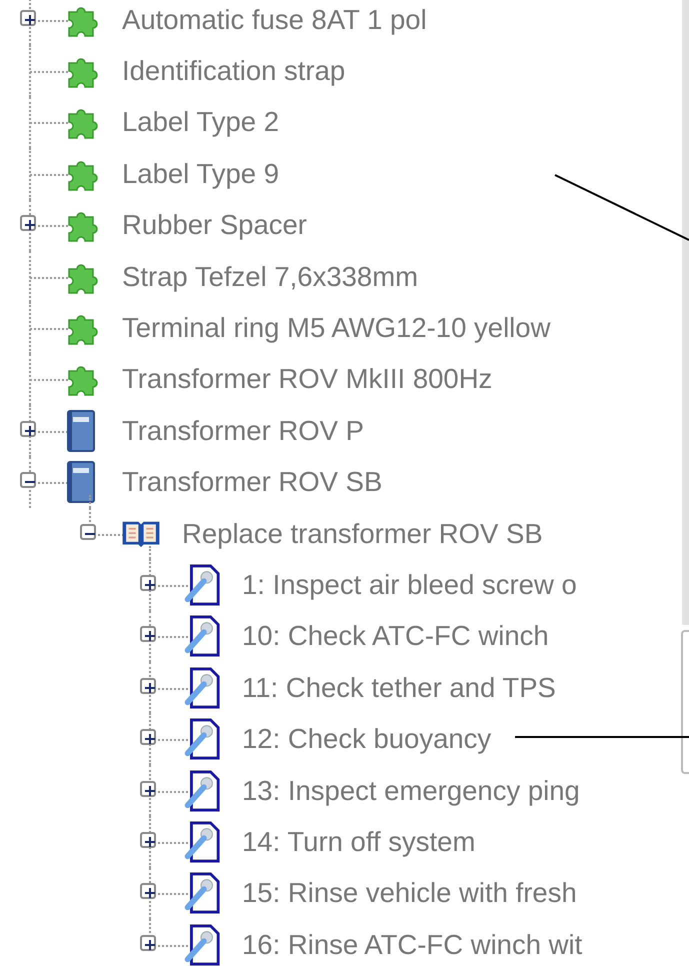 The height and width of the screenshot is (966, 689). What do you see at coordinates (307, 379) in the screenshot?
I see `tree-item-label: Transformer ROV MkIII 800Hz` at bounding box center [307, 379].